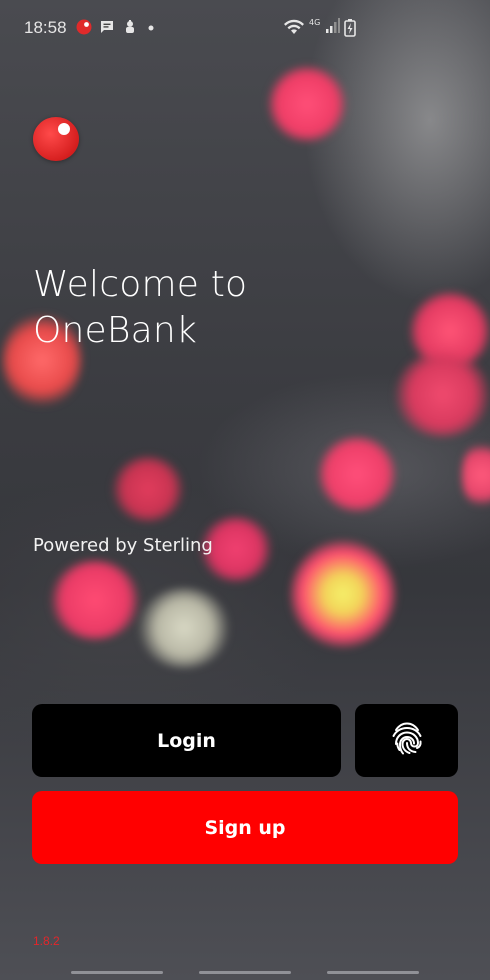  Describe the element at coordinates (45, 27) in the screenshot. I see `status-time: 18:58` at that location.